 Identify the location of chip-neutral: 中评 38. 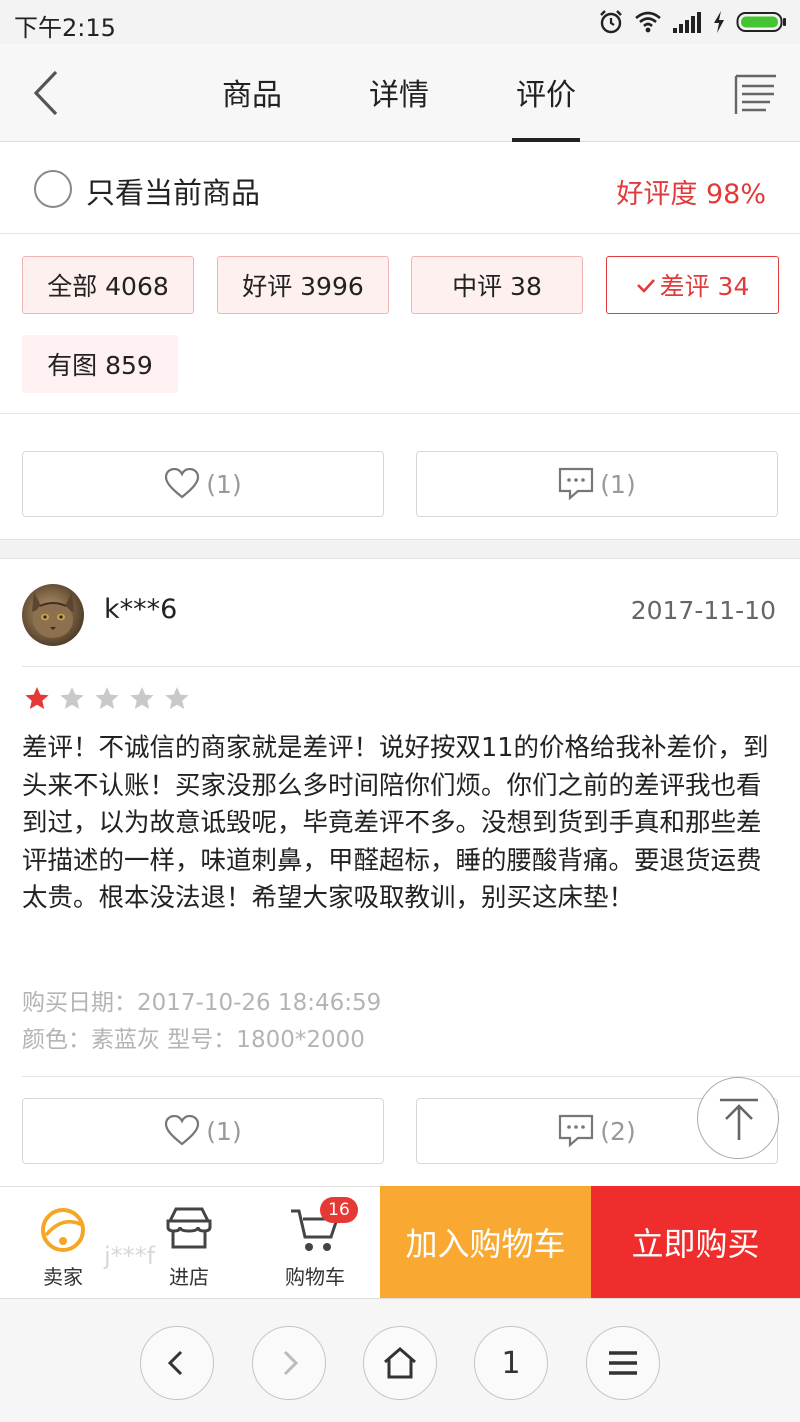
(497, 285).